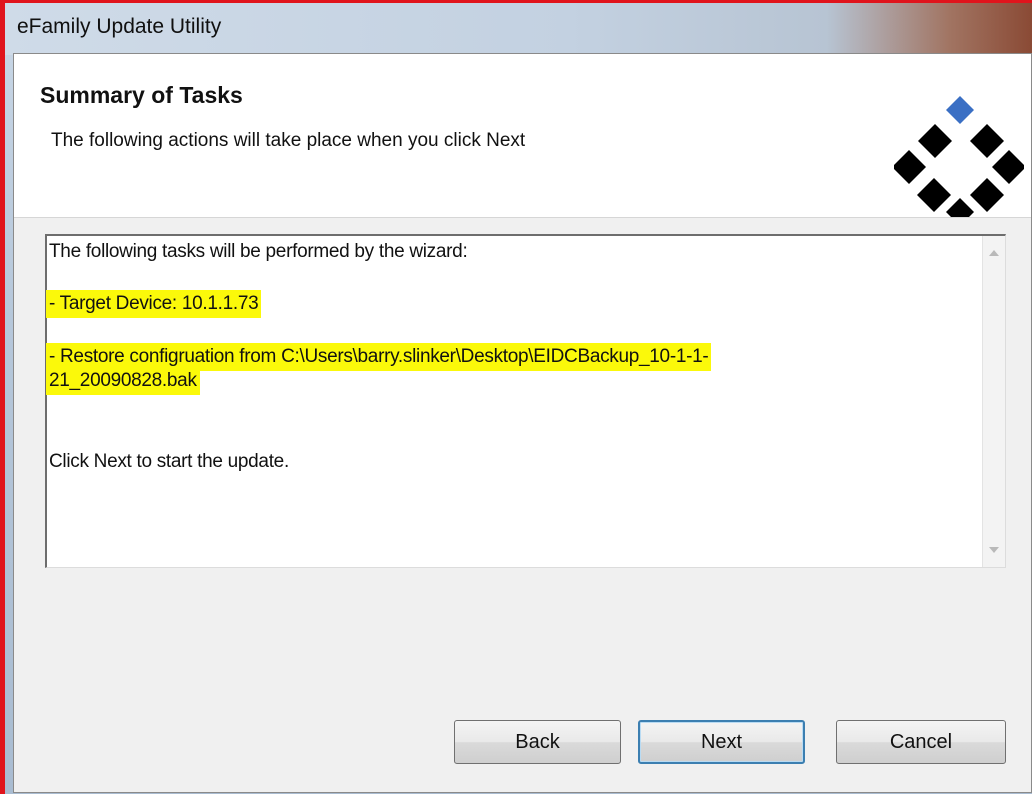 The image size is (1032, 794). What do you see at coordinates (119, 26) in the screenshot?
I see `window-title: eFamily Update Utility` at bounding box center [119, 26].